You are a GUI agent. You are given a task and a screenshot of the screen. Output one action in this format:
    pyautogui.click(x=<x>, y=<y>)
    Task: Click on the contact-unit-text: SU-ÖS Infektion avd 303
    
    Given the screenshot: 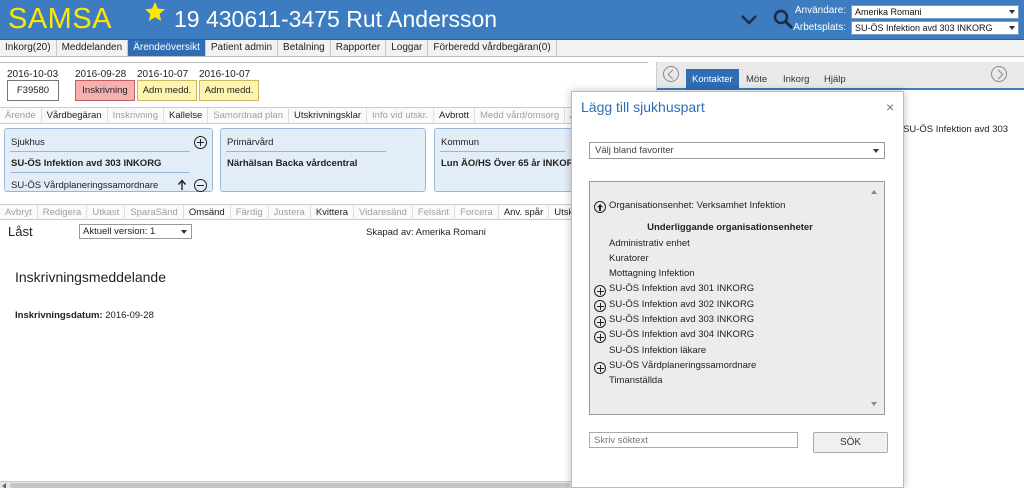 What is the action you would take?
    pyautogui.click(x=956, y=129)
    